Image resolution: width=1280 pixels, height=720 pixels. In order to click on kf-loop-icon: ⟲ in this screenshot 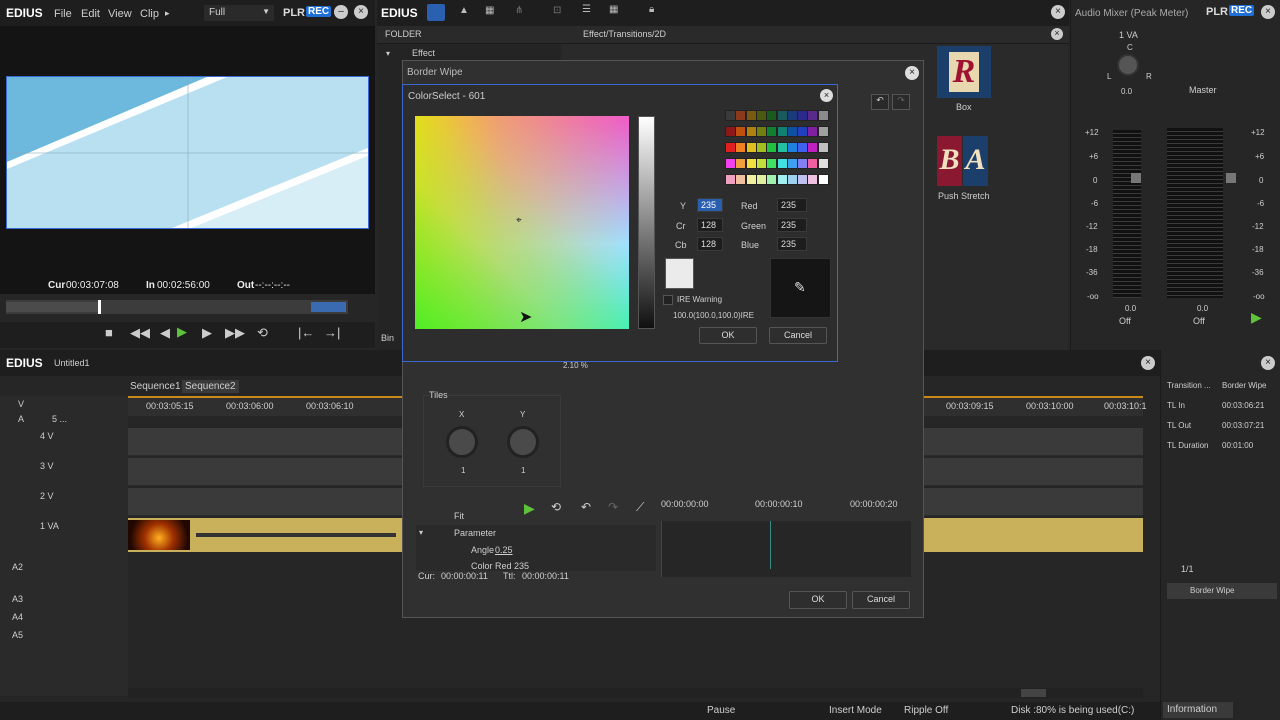, I will do `click(556, 507)`.